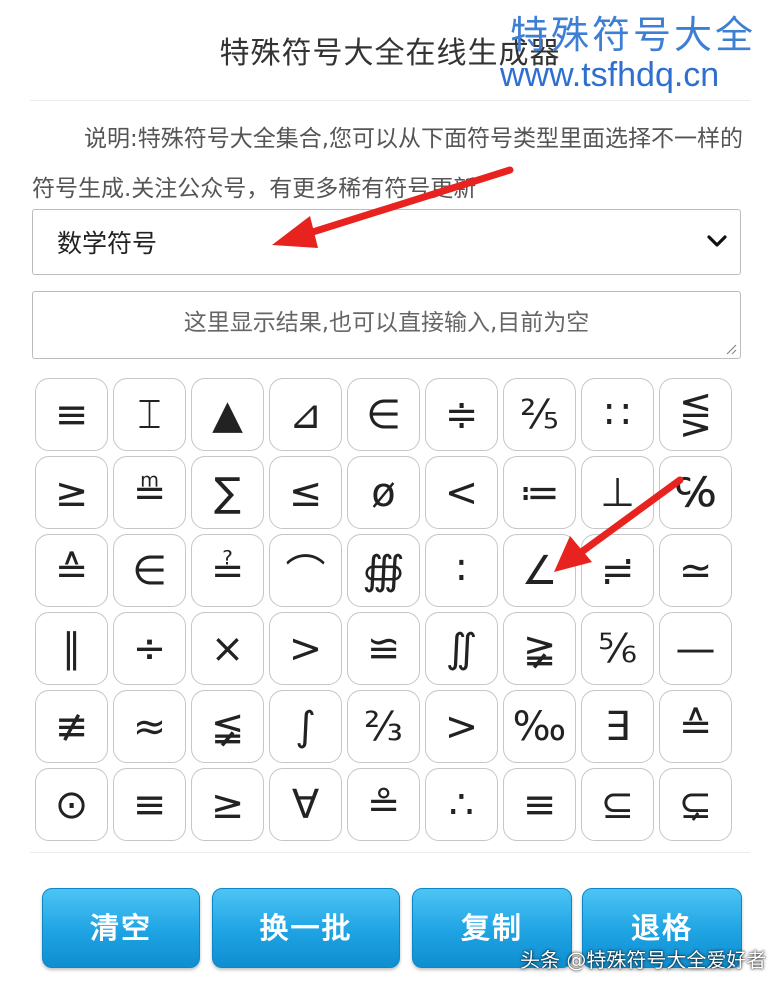 This screenshot has width=780, height=986. What do you see at coordinates (383, 648) in the screenshot?
I see `symbol-button: ≌` at bounding box center [383, 648].